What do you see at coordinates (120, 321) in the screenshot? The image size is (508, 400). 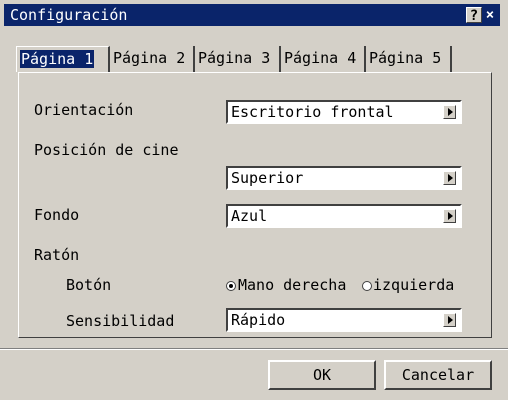 I see `sensibilidad-label: Sensibilidad` at bounding box center [120, 321].